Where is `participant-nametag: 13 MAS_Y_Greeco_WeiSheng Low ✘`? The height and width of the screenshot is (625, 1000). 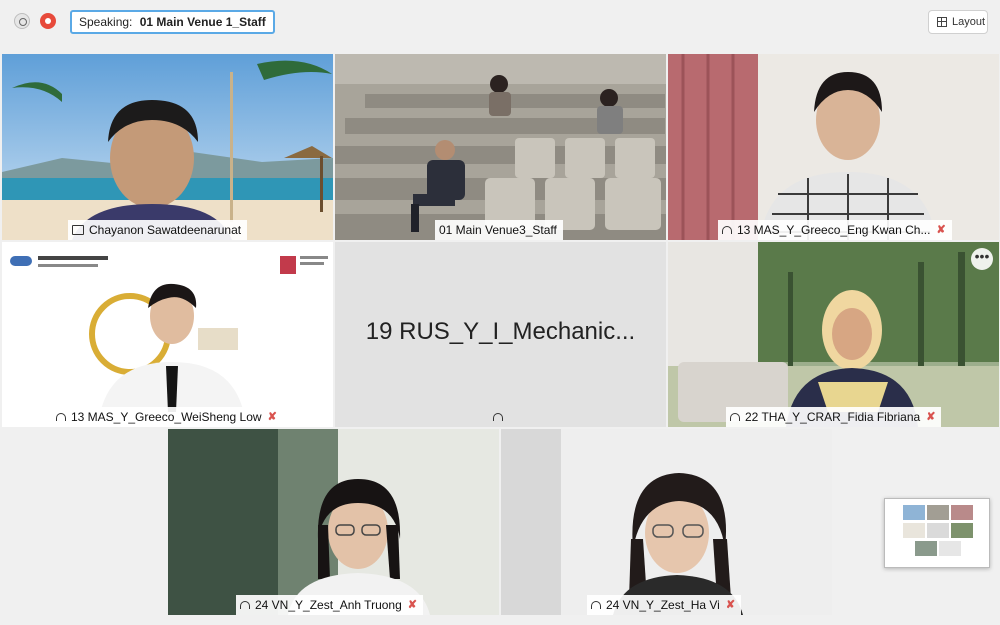 participant-nametag: 13 MAS_Y_Greeco_WeiSheng Low ✘ is located at coordinates (167, 417).